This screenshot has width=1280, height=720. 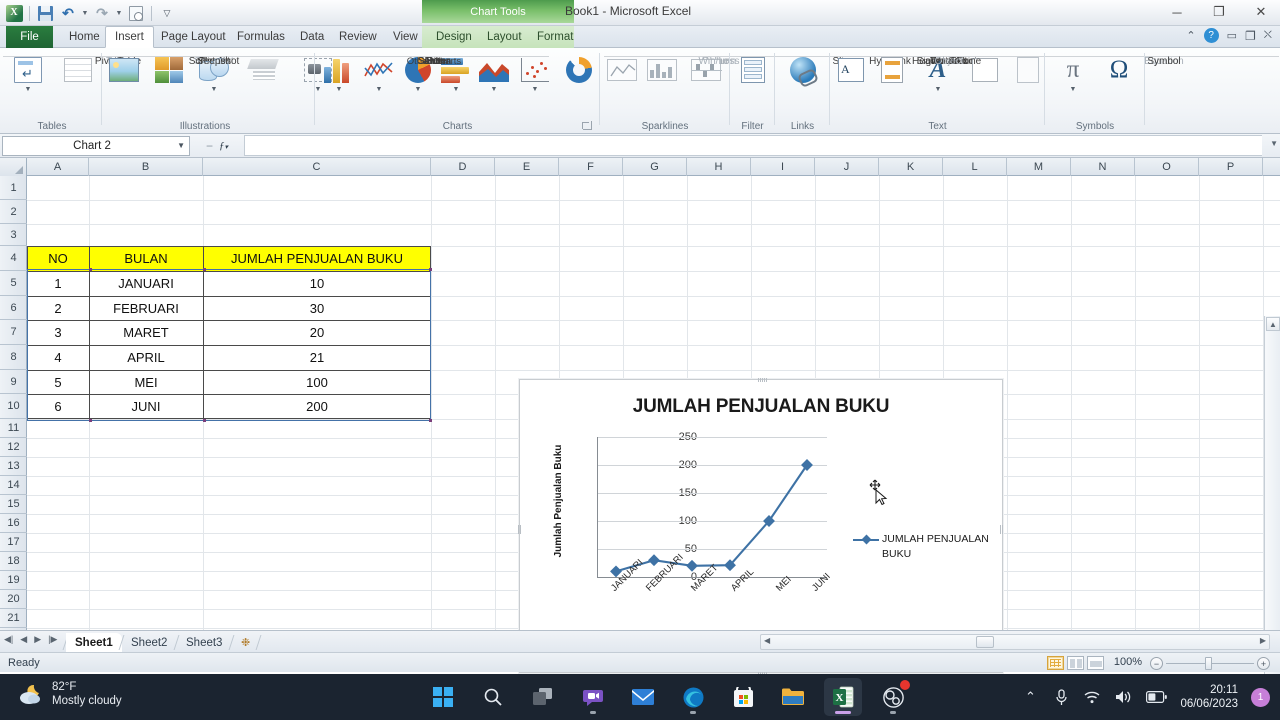 I want to click on start-button, so click(x=443, y=697).